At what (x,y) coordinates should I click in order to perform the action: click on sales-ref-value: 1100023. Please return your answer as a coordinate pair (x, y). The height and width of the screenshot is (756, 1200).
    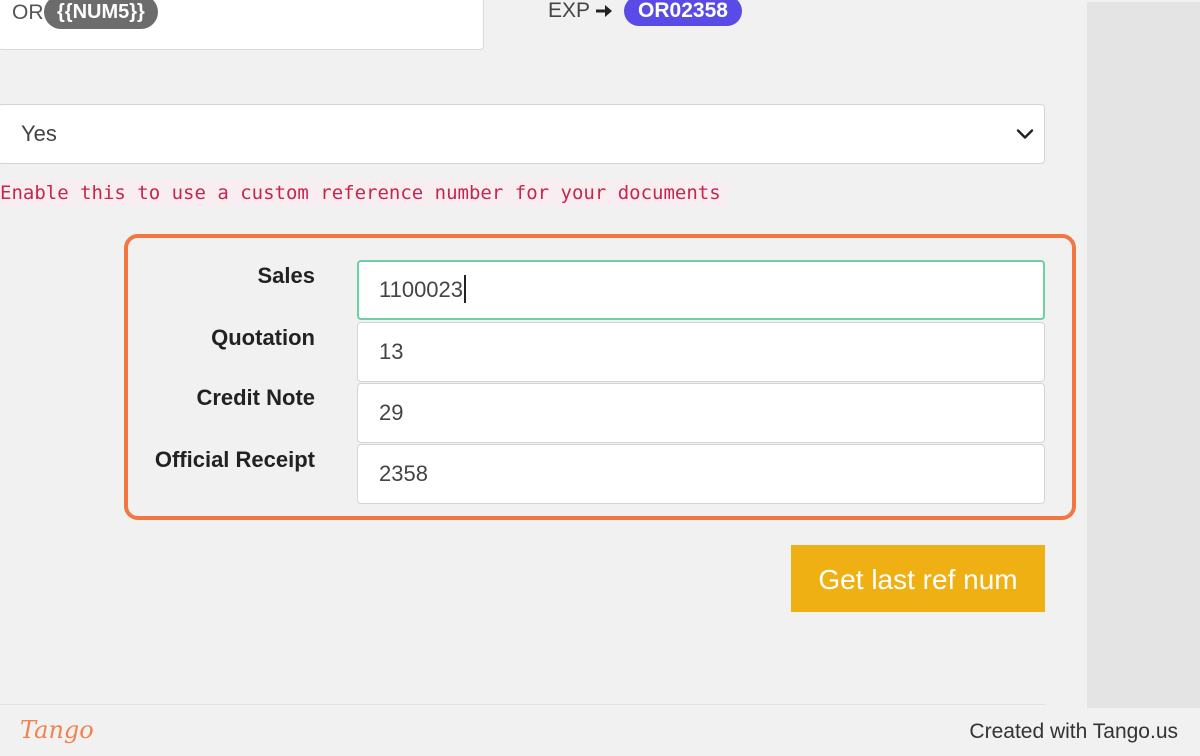
    Looking at the image, I should click on (421, 289).